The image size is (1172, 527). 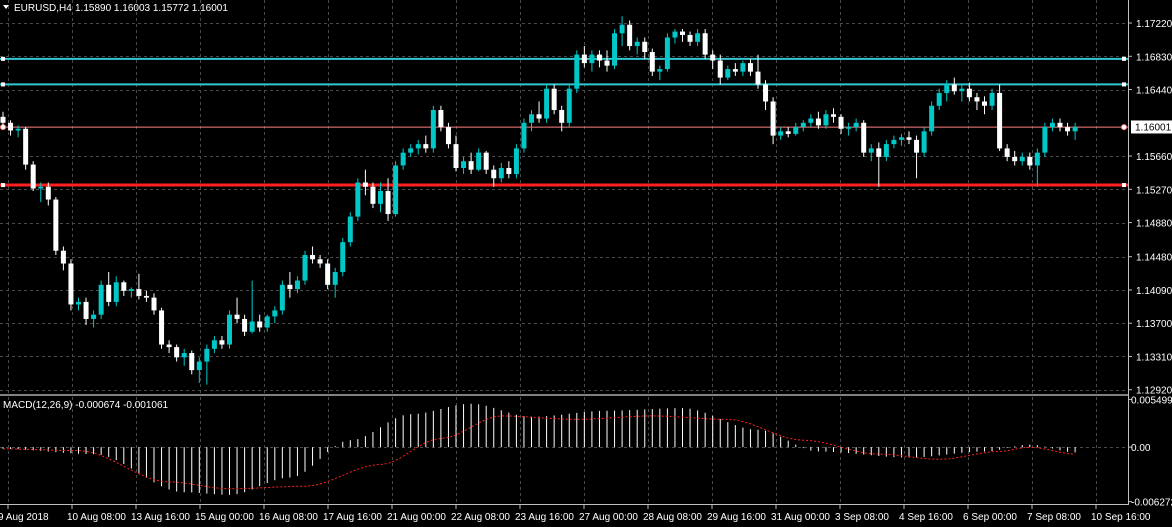 I want to click on price-tick-label: 1.14880, so click(x=1154, y=224).